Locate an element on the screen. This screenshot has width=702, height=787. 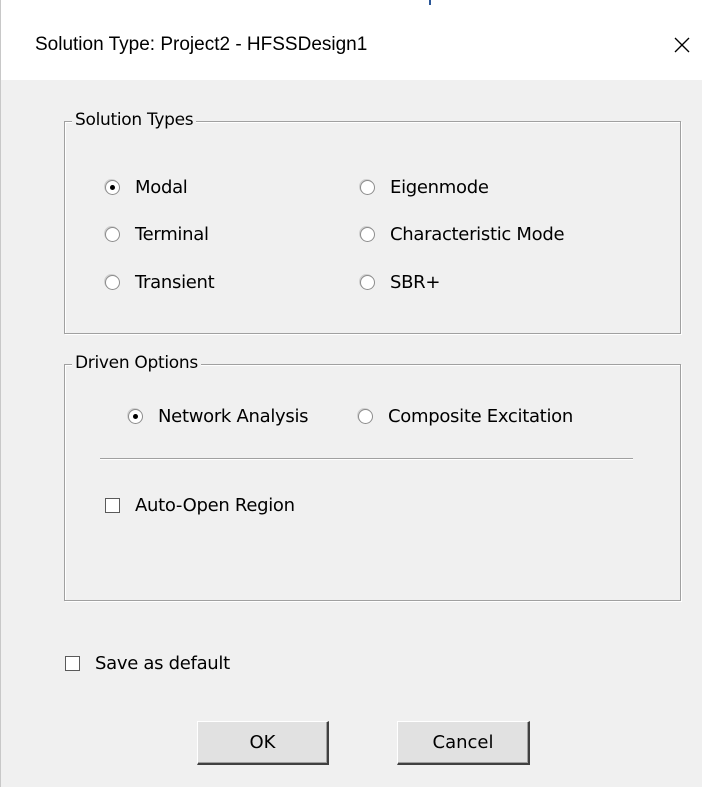
radio-network-analysis: Network Analysis is located at coordinates (218, 416).